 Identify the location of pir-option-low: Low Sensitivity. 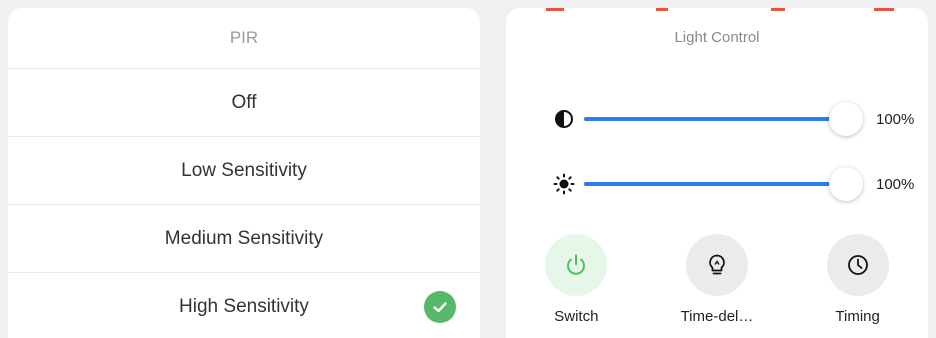
(244, 171).